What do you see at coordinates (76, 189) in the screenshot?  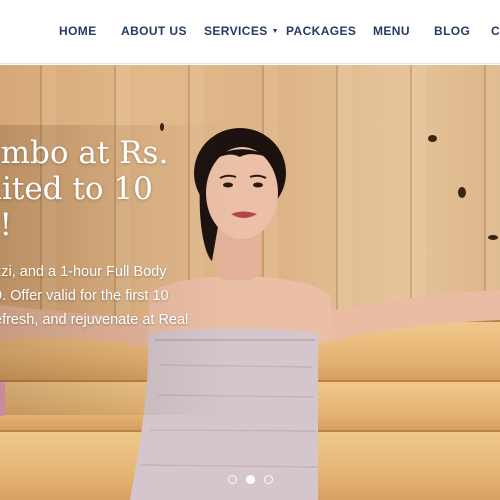 I see `hero-headline-line: nited to 10` at bounding box center [76, 189].